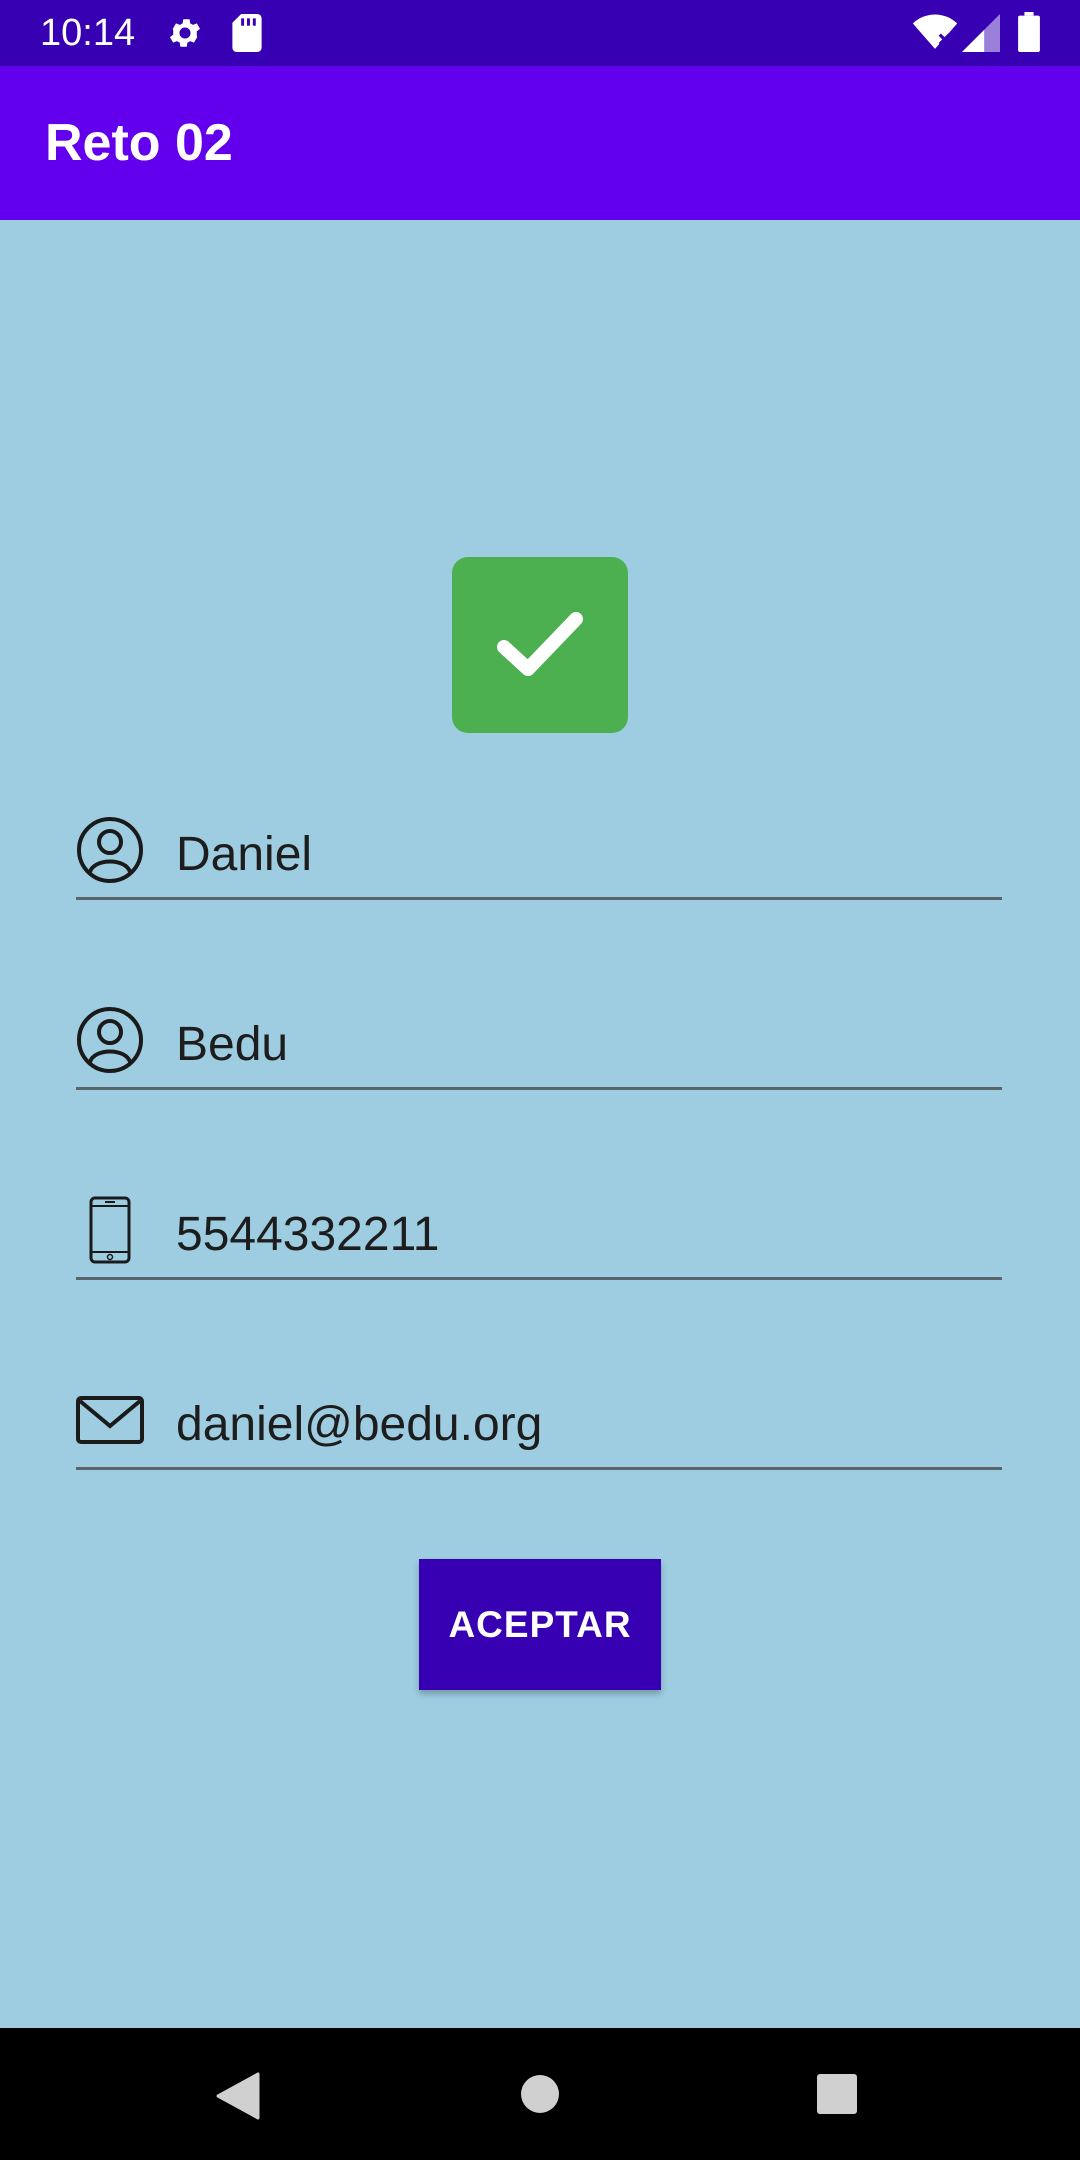  Describe the element at coordinates (540, 143) in the screenshot. I see `app-bar: Reto 02` at that location.